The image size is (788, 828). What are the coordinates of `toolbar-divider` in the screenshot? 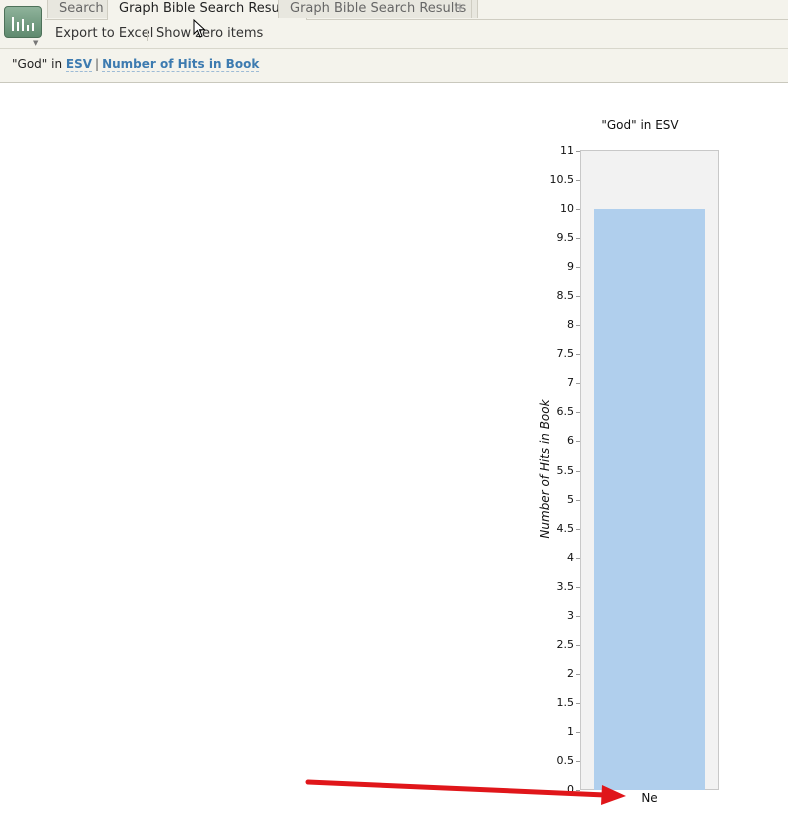 It's located at (147, 35).